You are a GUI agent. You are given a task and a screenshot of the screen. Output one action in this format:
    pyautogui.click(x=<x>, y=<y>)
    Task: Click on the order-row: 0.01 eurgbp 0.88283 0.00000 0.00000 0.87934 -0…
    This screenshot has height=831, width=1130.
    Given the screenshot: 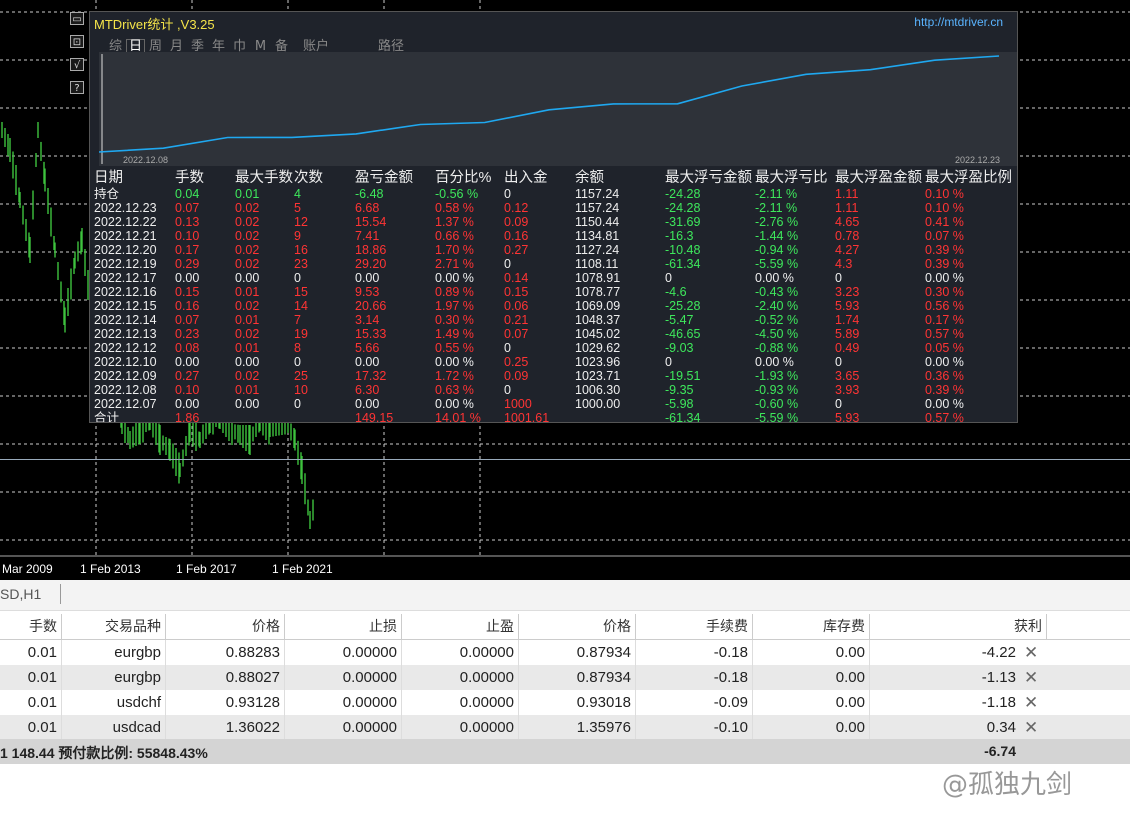 What is the action you would take?
    pyautogui.click(x=565, y=652)
    